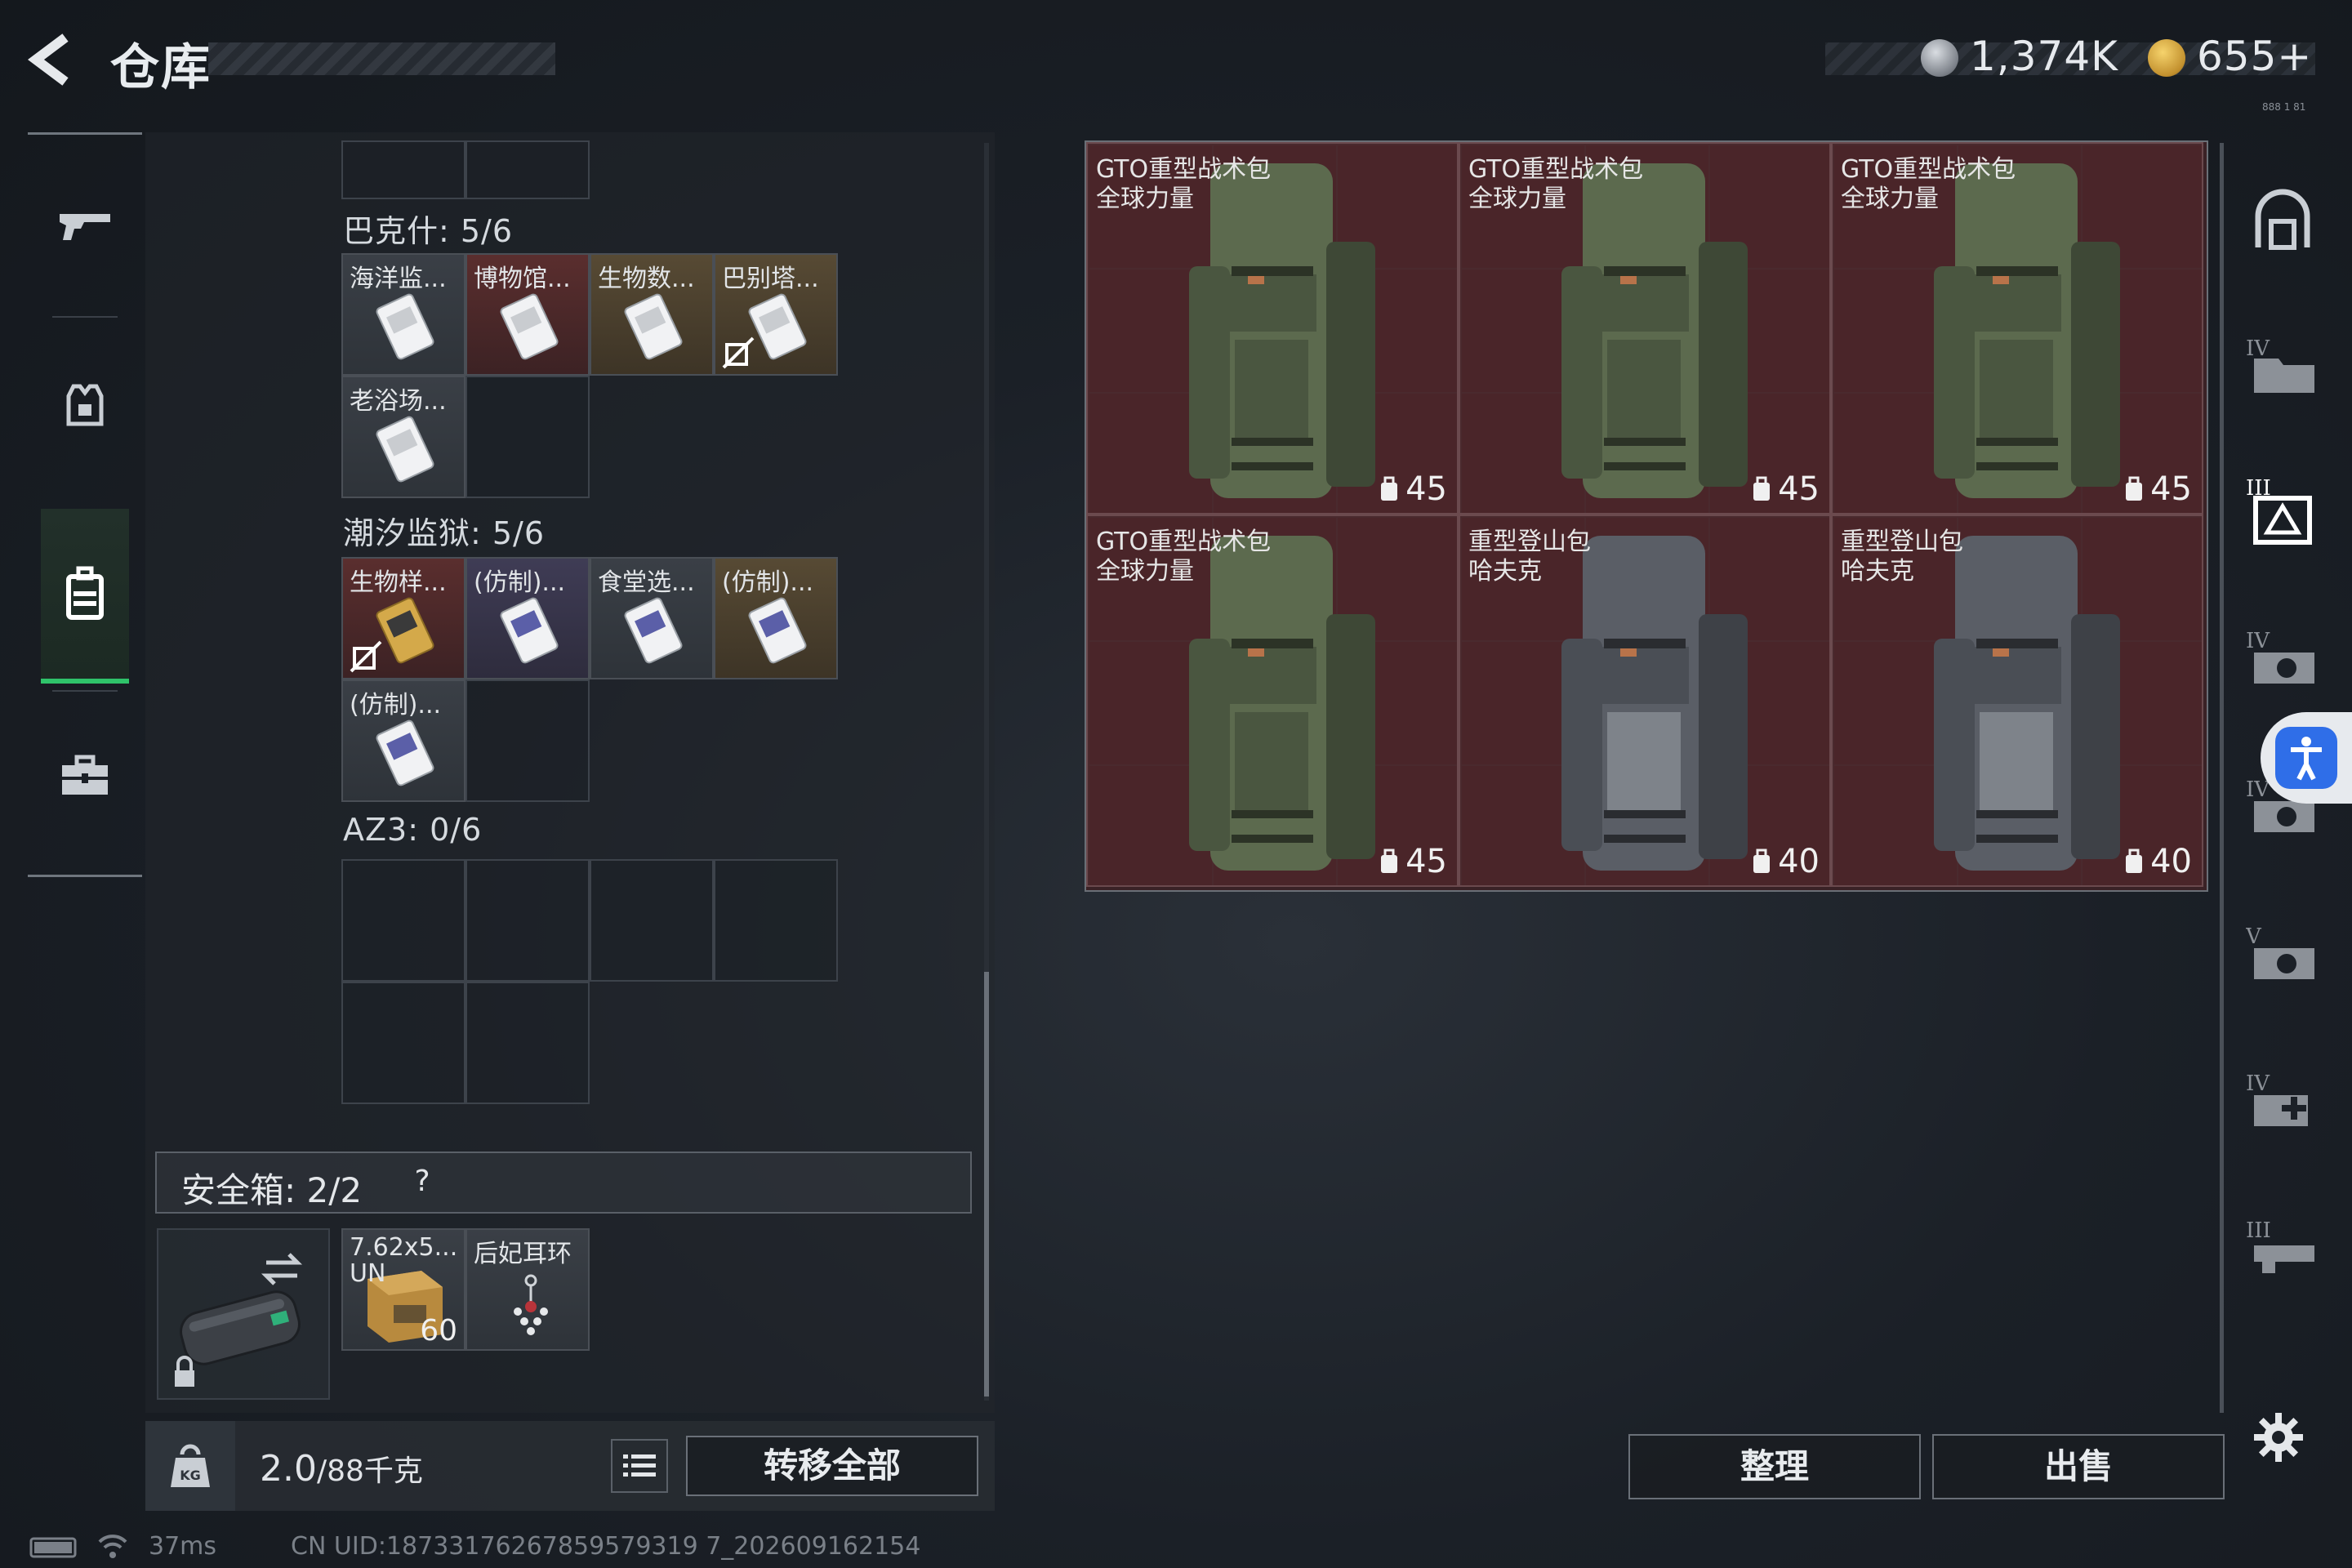 The image size is (2352, 1568). I want to click on settings-button, so click(2278, 1437).